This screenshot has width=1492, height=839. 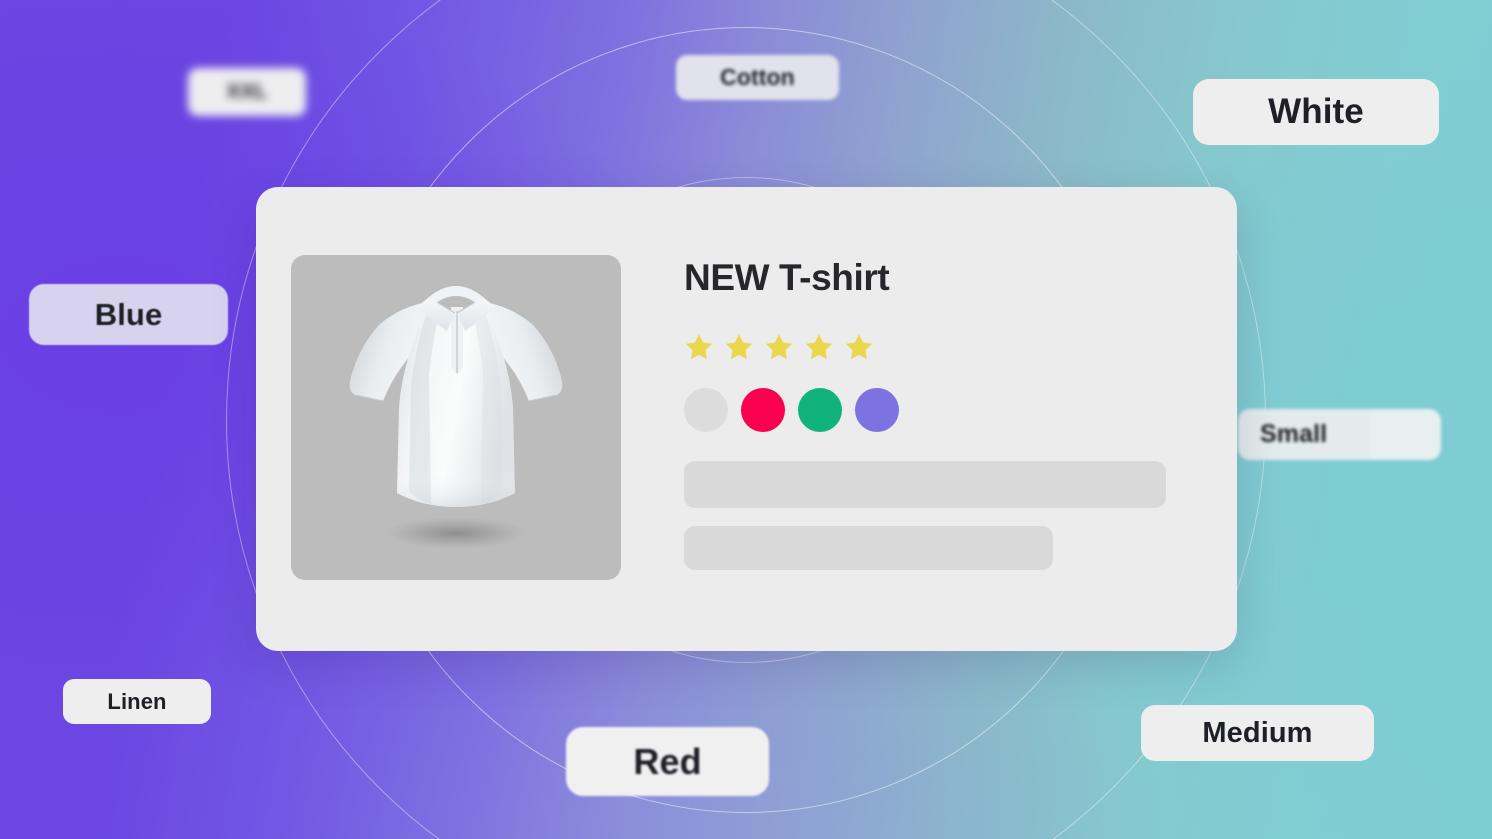 I want to click on tag-xxl: XXL, so click(x=247, y=92).